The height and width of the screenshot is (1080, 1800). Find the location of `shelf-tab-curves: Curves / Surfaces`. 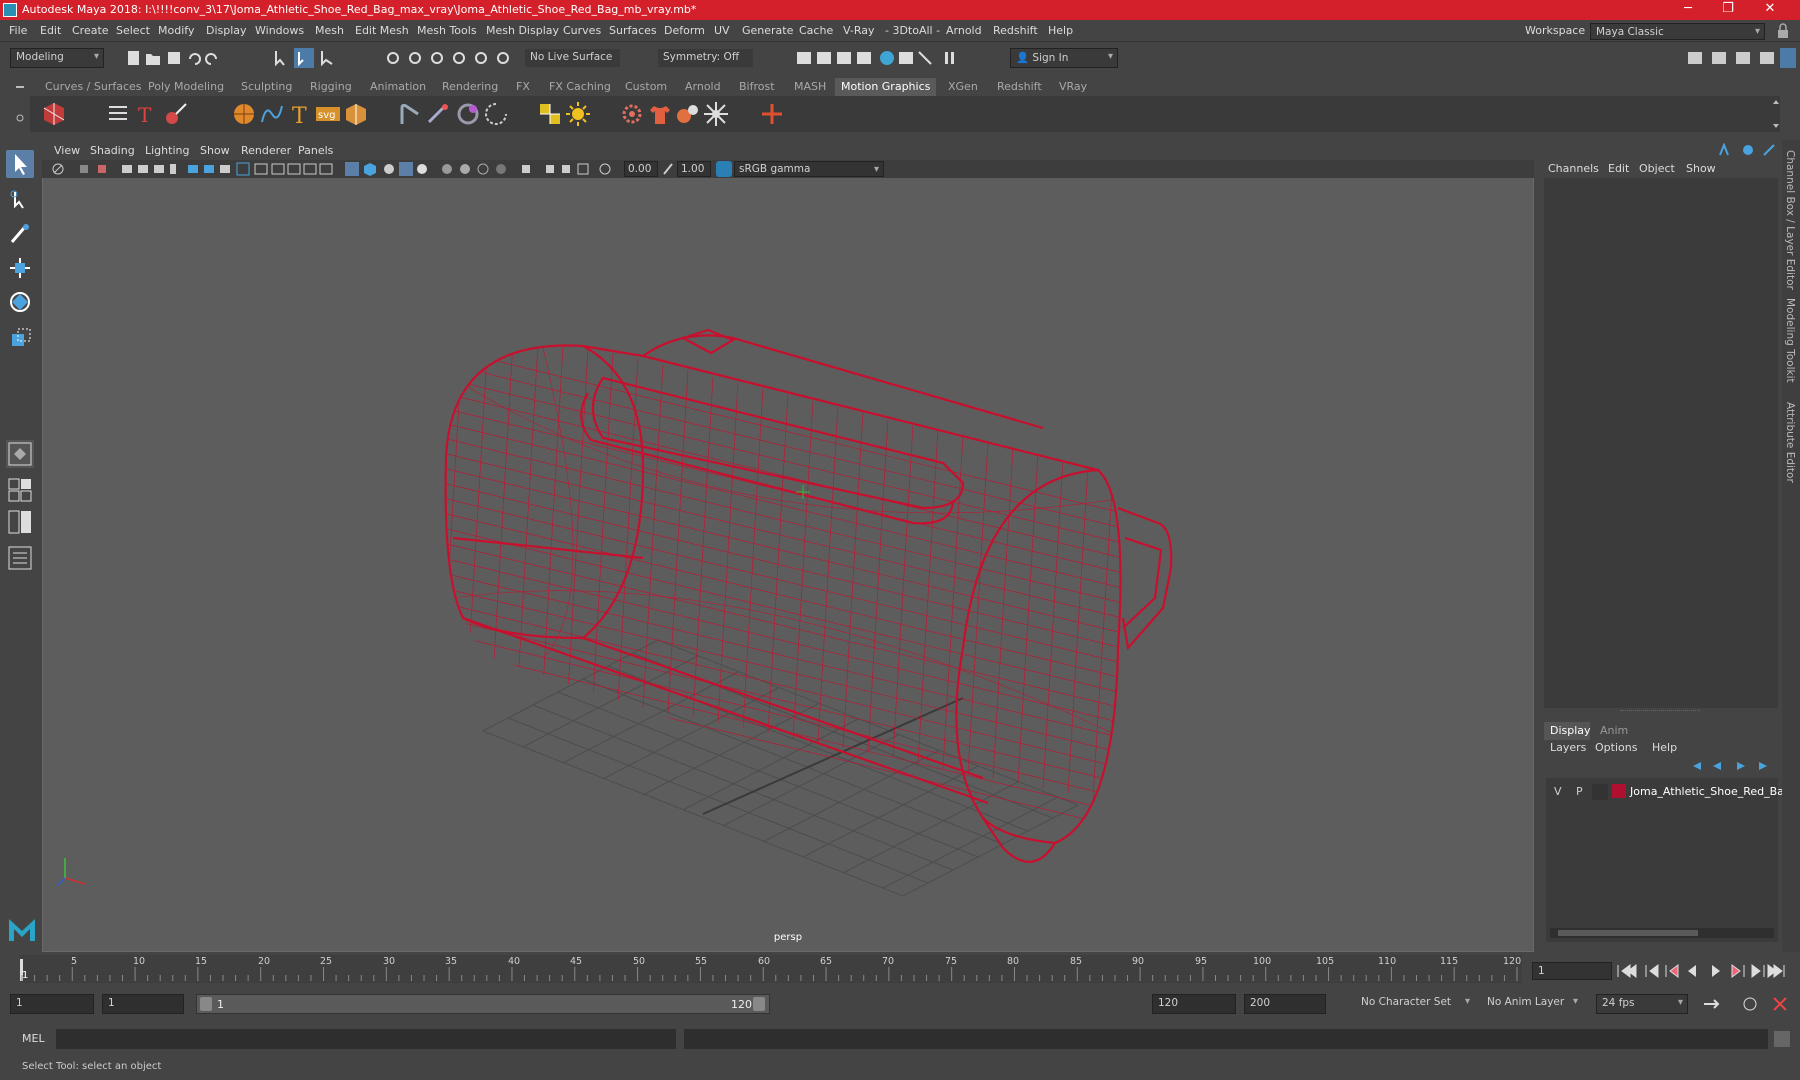

shelf-tab-curves: Curves / Surfaces is located at coordinates (93, 86).